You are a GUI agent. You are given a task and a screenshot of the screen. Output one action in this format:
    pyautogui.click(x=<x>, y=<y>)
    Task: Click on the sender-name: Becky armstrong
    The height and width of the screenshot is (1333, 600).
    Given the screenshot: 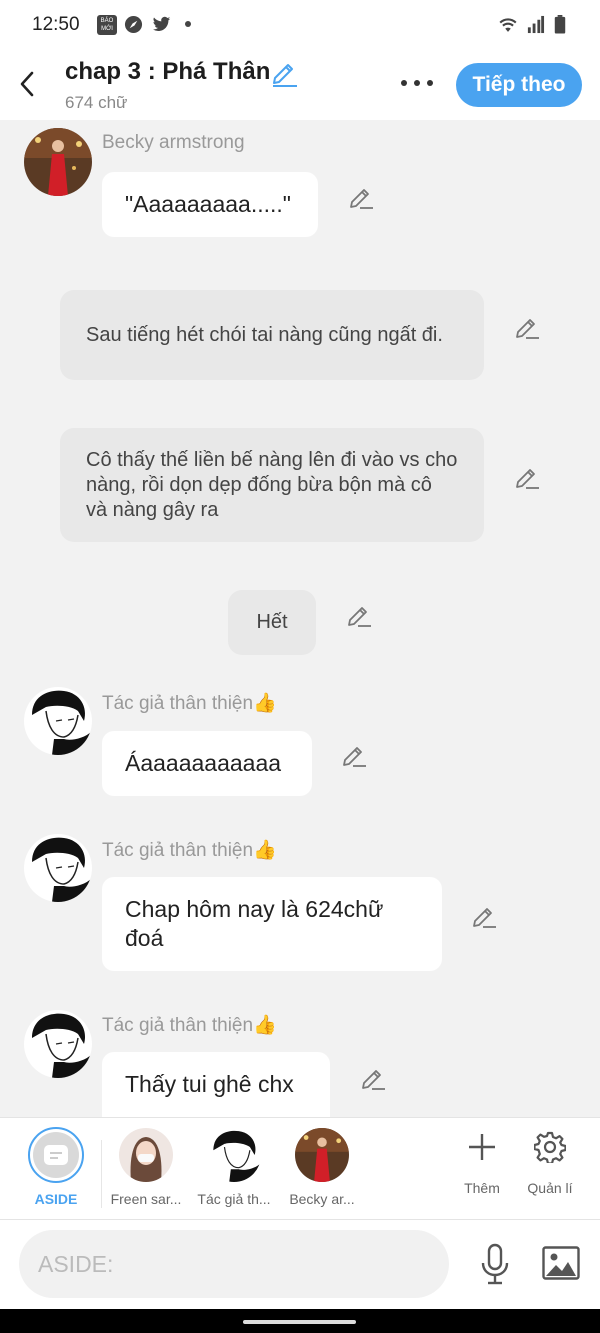 What is the action you would take?
    pyautogui.click(x=173, y=142)
    